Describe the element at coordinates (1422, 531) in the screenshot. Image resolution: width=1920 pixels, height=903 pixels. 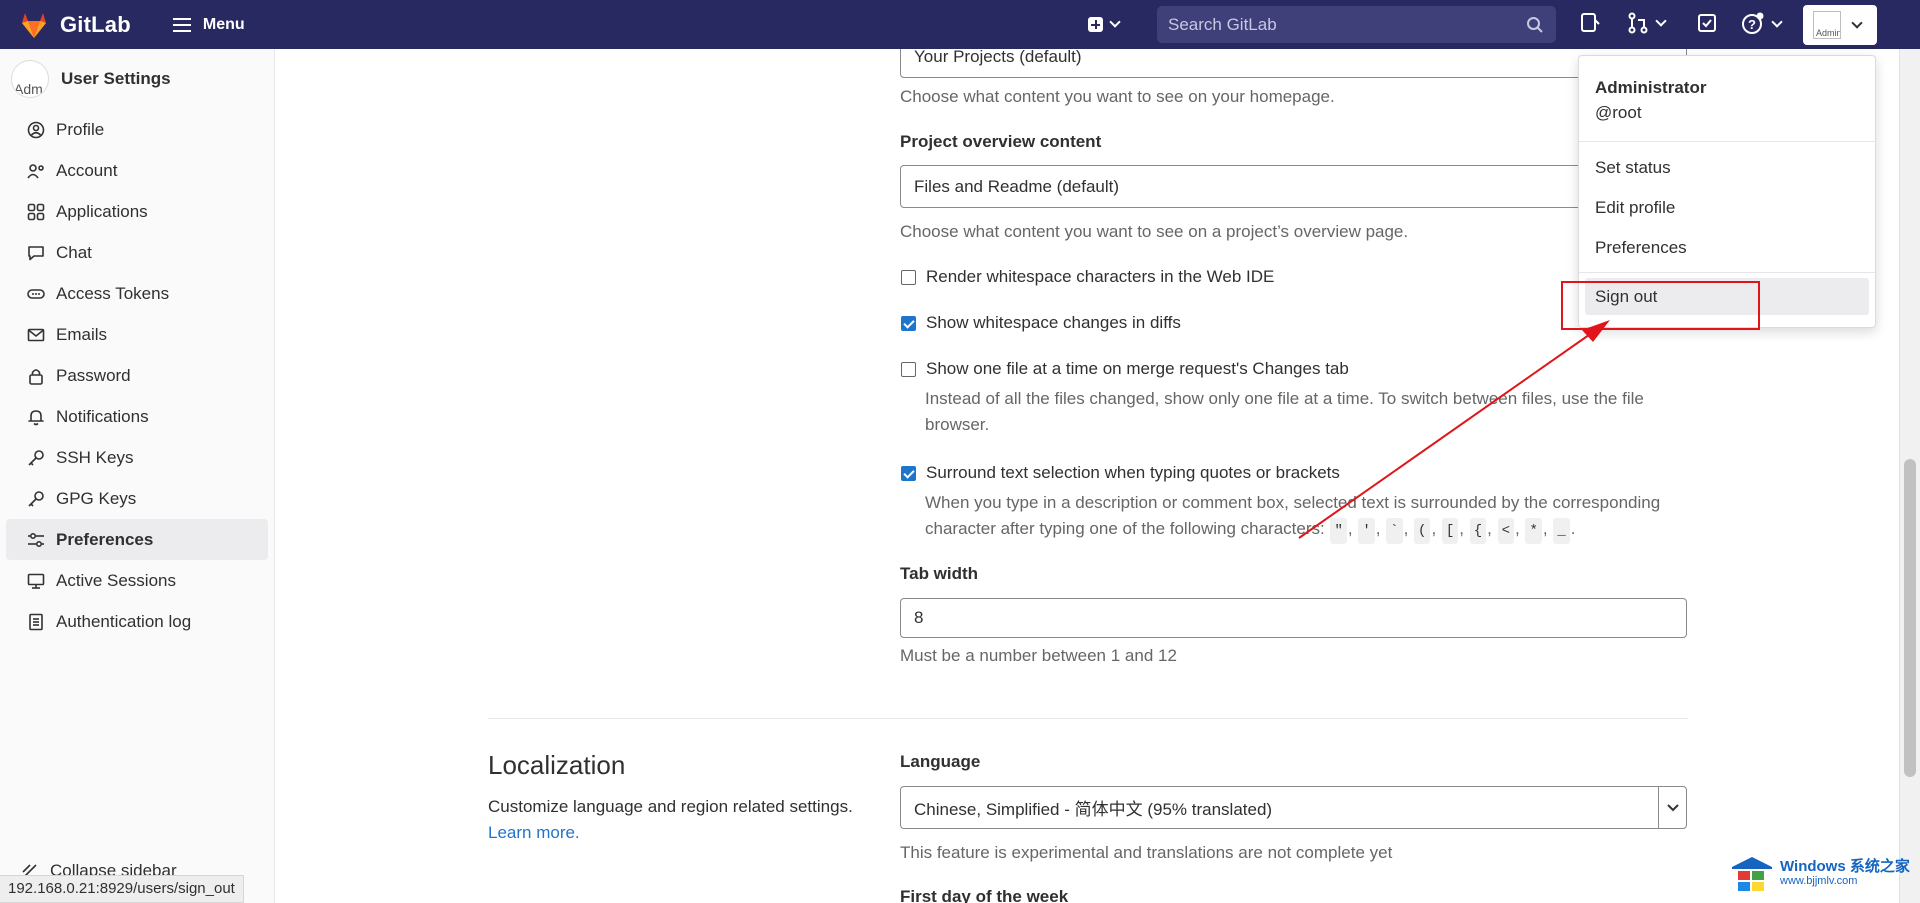
I see `surround-char: (` at that location.